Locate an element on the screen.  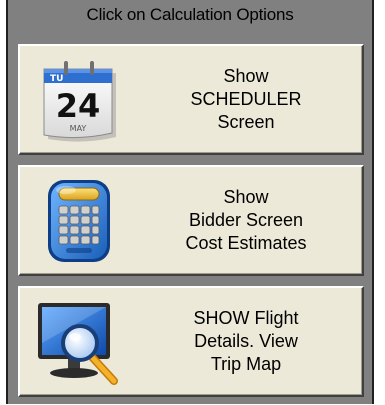
calendar-icon: TU 24 MAY is located at coordinates (79, 100).